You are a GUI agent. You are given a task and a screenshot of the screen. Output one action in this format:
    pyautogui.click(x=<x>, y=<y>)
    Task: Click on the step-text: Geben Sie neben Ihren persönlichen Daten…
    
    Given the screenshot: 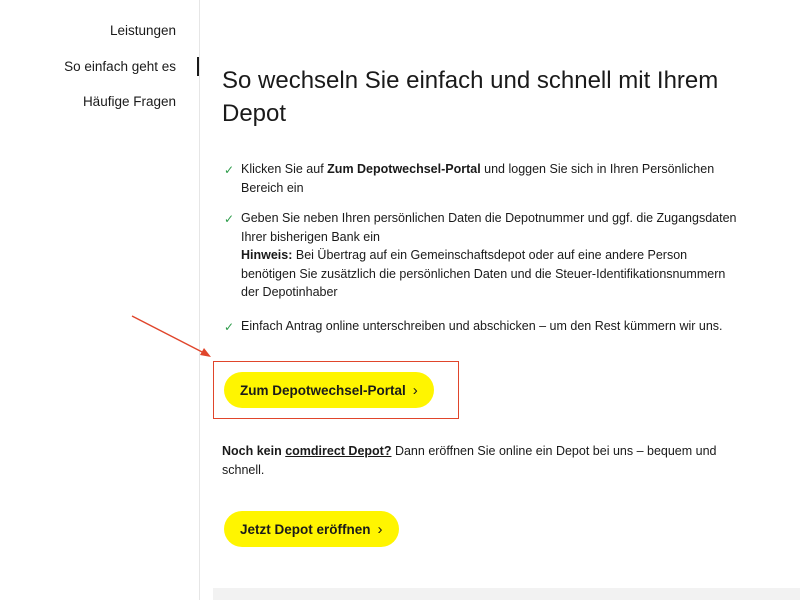 What is the action you would take?
    pyautogui.click(x=489, y=227)
    